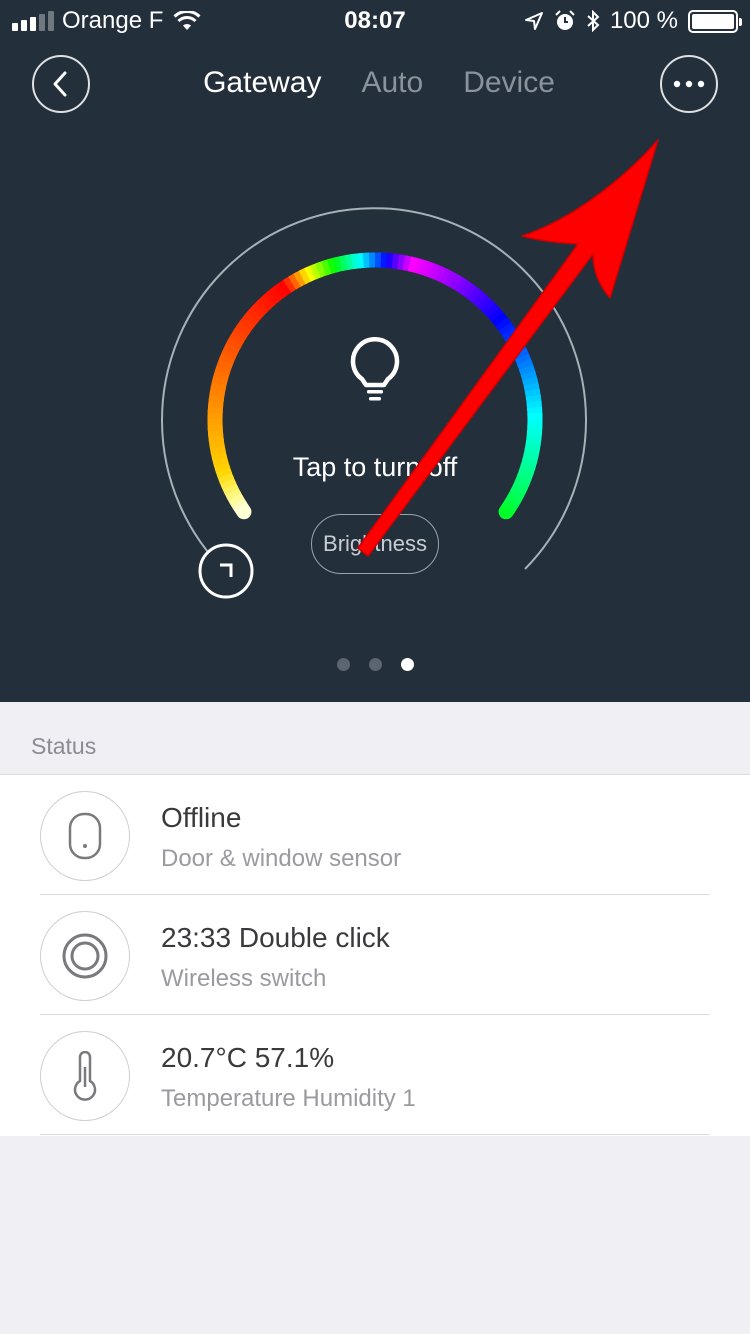 Image resolution: width=750 pixels, height=1334 pixels. What do you see at coordinates (226, 571) in the screenshot?
I see `color-picker-knob` at bounding box center [226, 571].